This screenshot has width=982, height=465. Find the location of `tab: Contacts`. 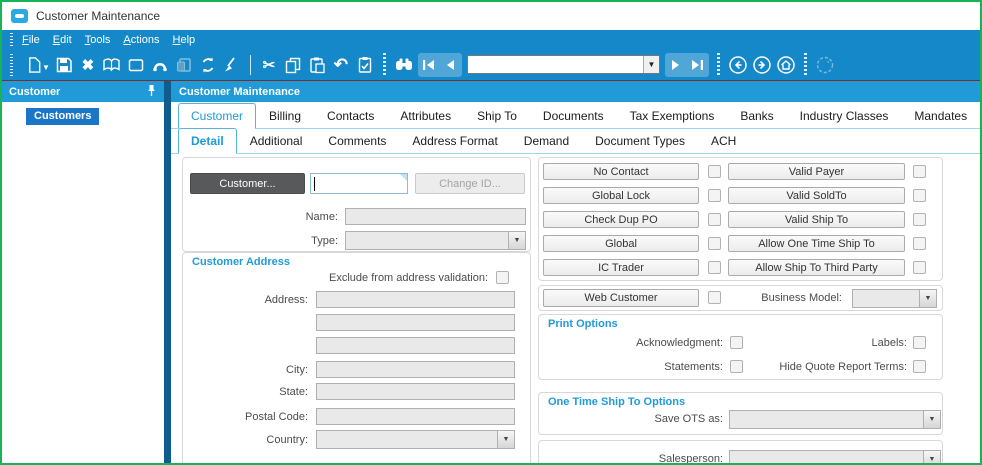

tab: Contacts is located at coordinates (350, 115).